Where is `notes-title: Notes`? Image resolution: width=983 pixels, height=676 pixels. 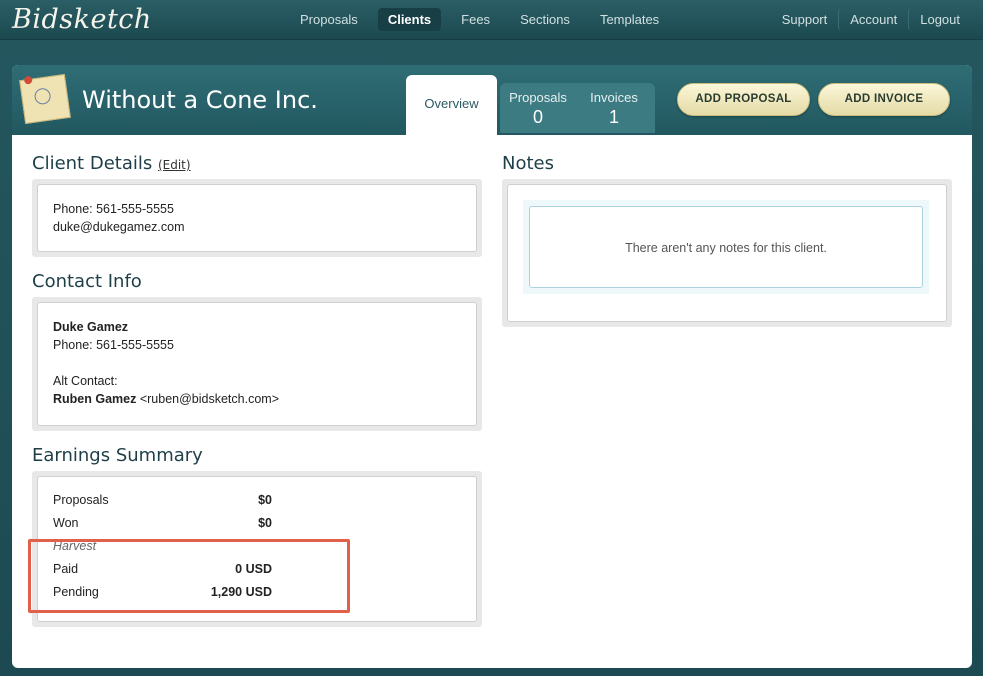
notes-title: Notes is located at coordinates (528, 163).